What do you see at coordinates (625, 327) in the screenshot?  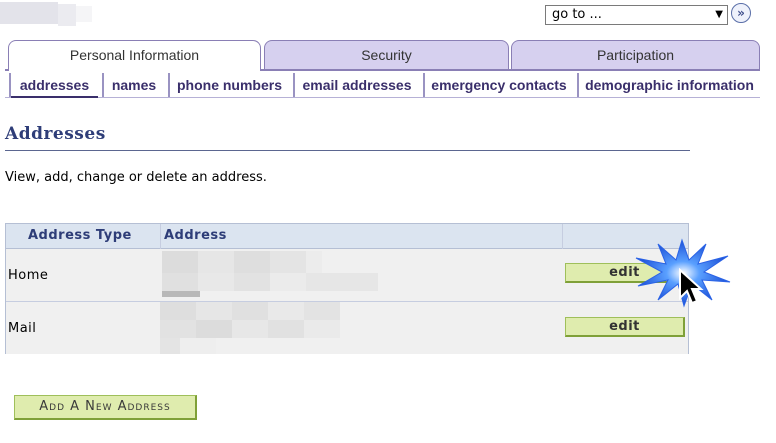 I see `edit-mail-button: edit` at bounding box center [625, 327].